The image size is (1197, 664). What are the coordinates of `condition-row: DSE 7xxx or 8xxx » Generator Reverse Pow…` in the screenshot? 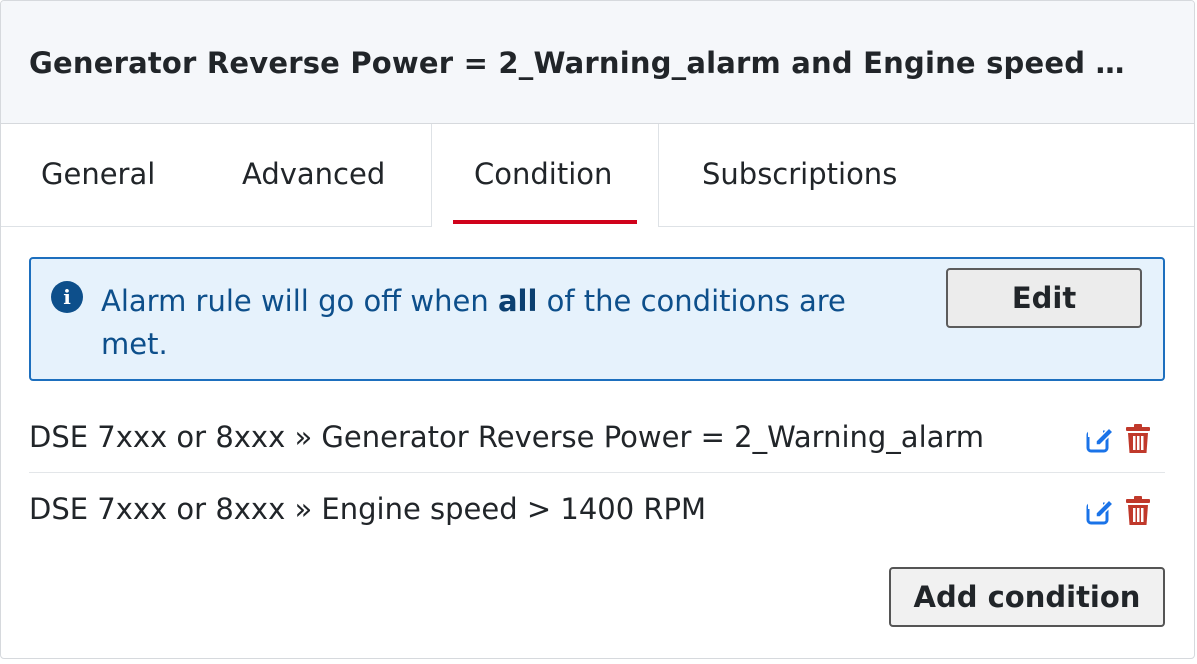 It's located at (597, 438).